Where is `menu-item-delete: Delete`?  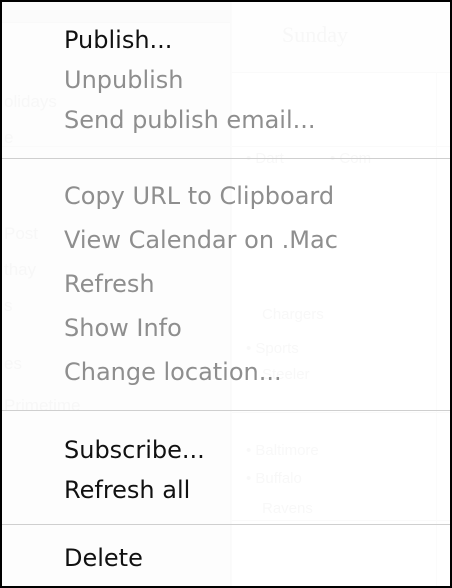
menu-item-delete: Delete is located at coordinates (103, 558).